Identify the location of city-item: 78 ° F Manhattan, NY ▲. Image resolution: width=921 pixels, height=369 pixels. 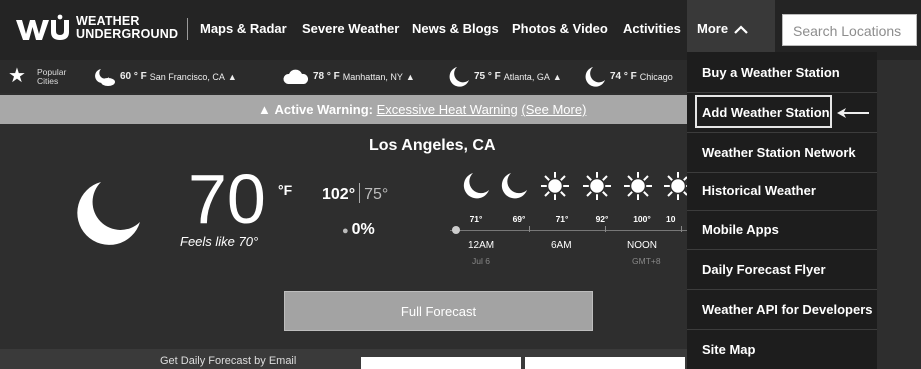
(349, 76).